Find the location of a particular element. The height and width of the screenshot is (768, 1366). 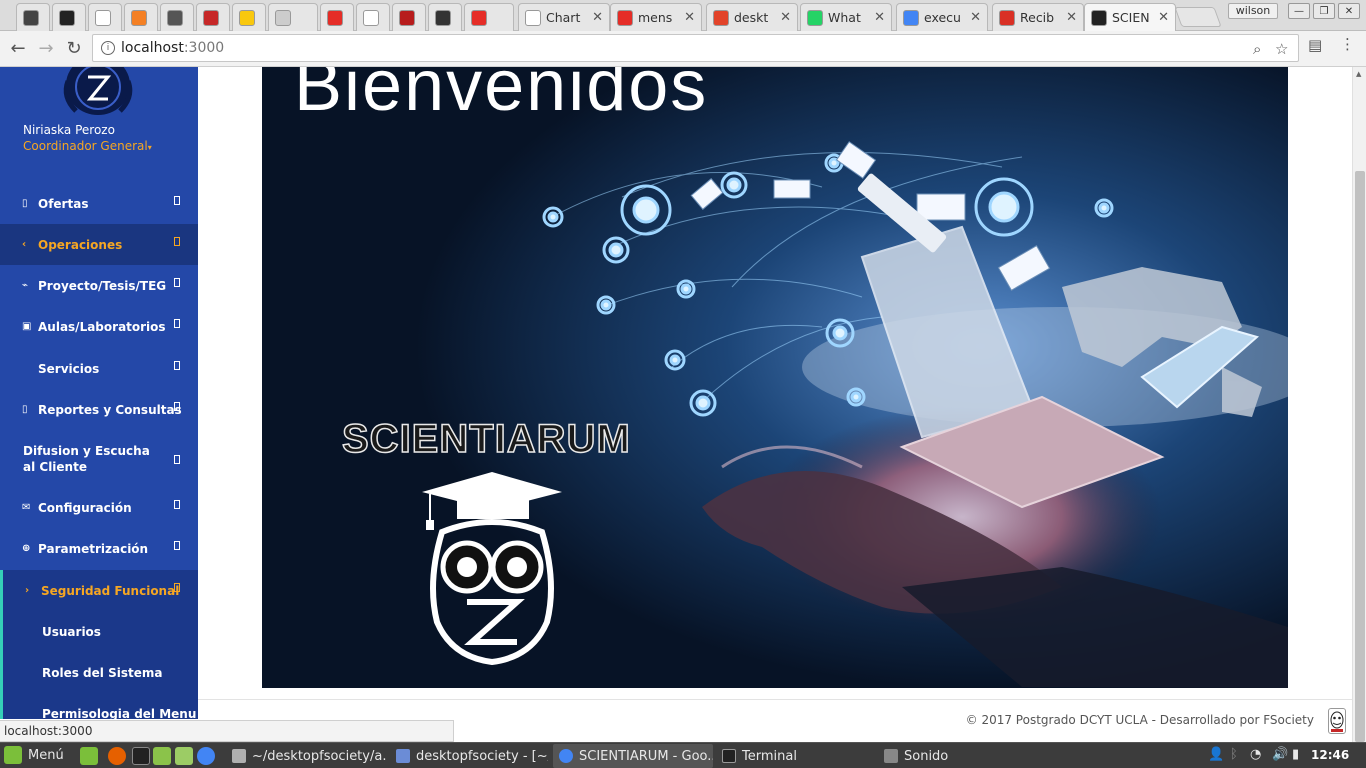

chrome-icon is located at coordinates (206, 756).